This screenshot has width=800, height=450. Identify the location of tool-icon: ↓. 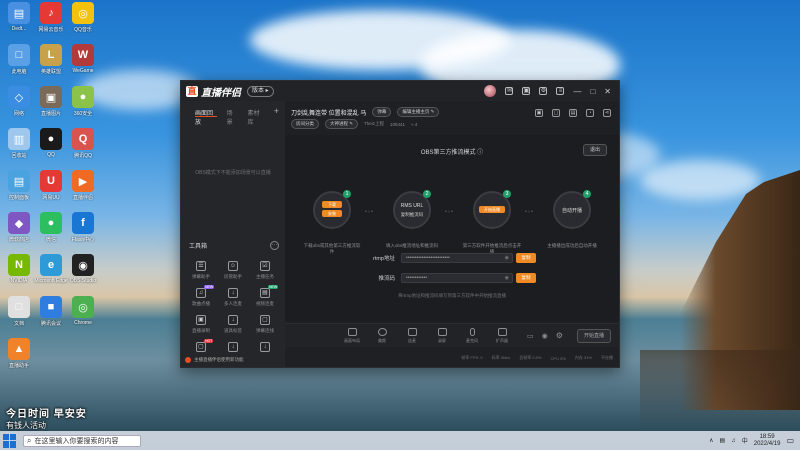
(233, 347).